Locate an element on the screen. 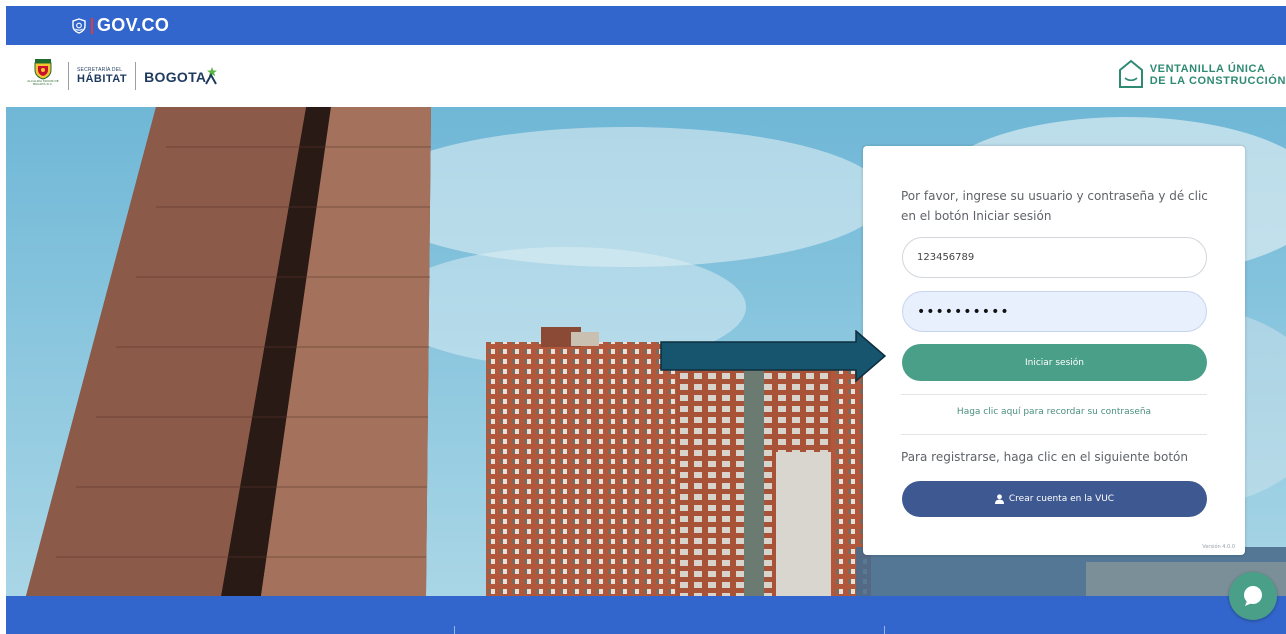 The width and height of the screenshot is (1286, 634). password-input is located at coordinates (1054, 311).